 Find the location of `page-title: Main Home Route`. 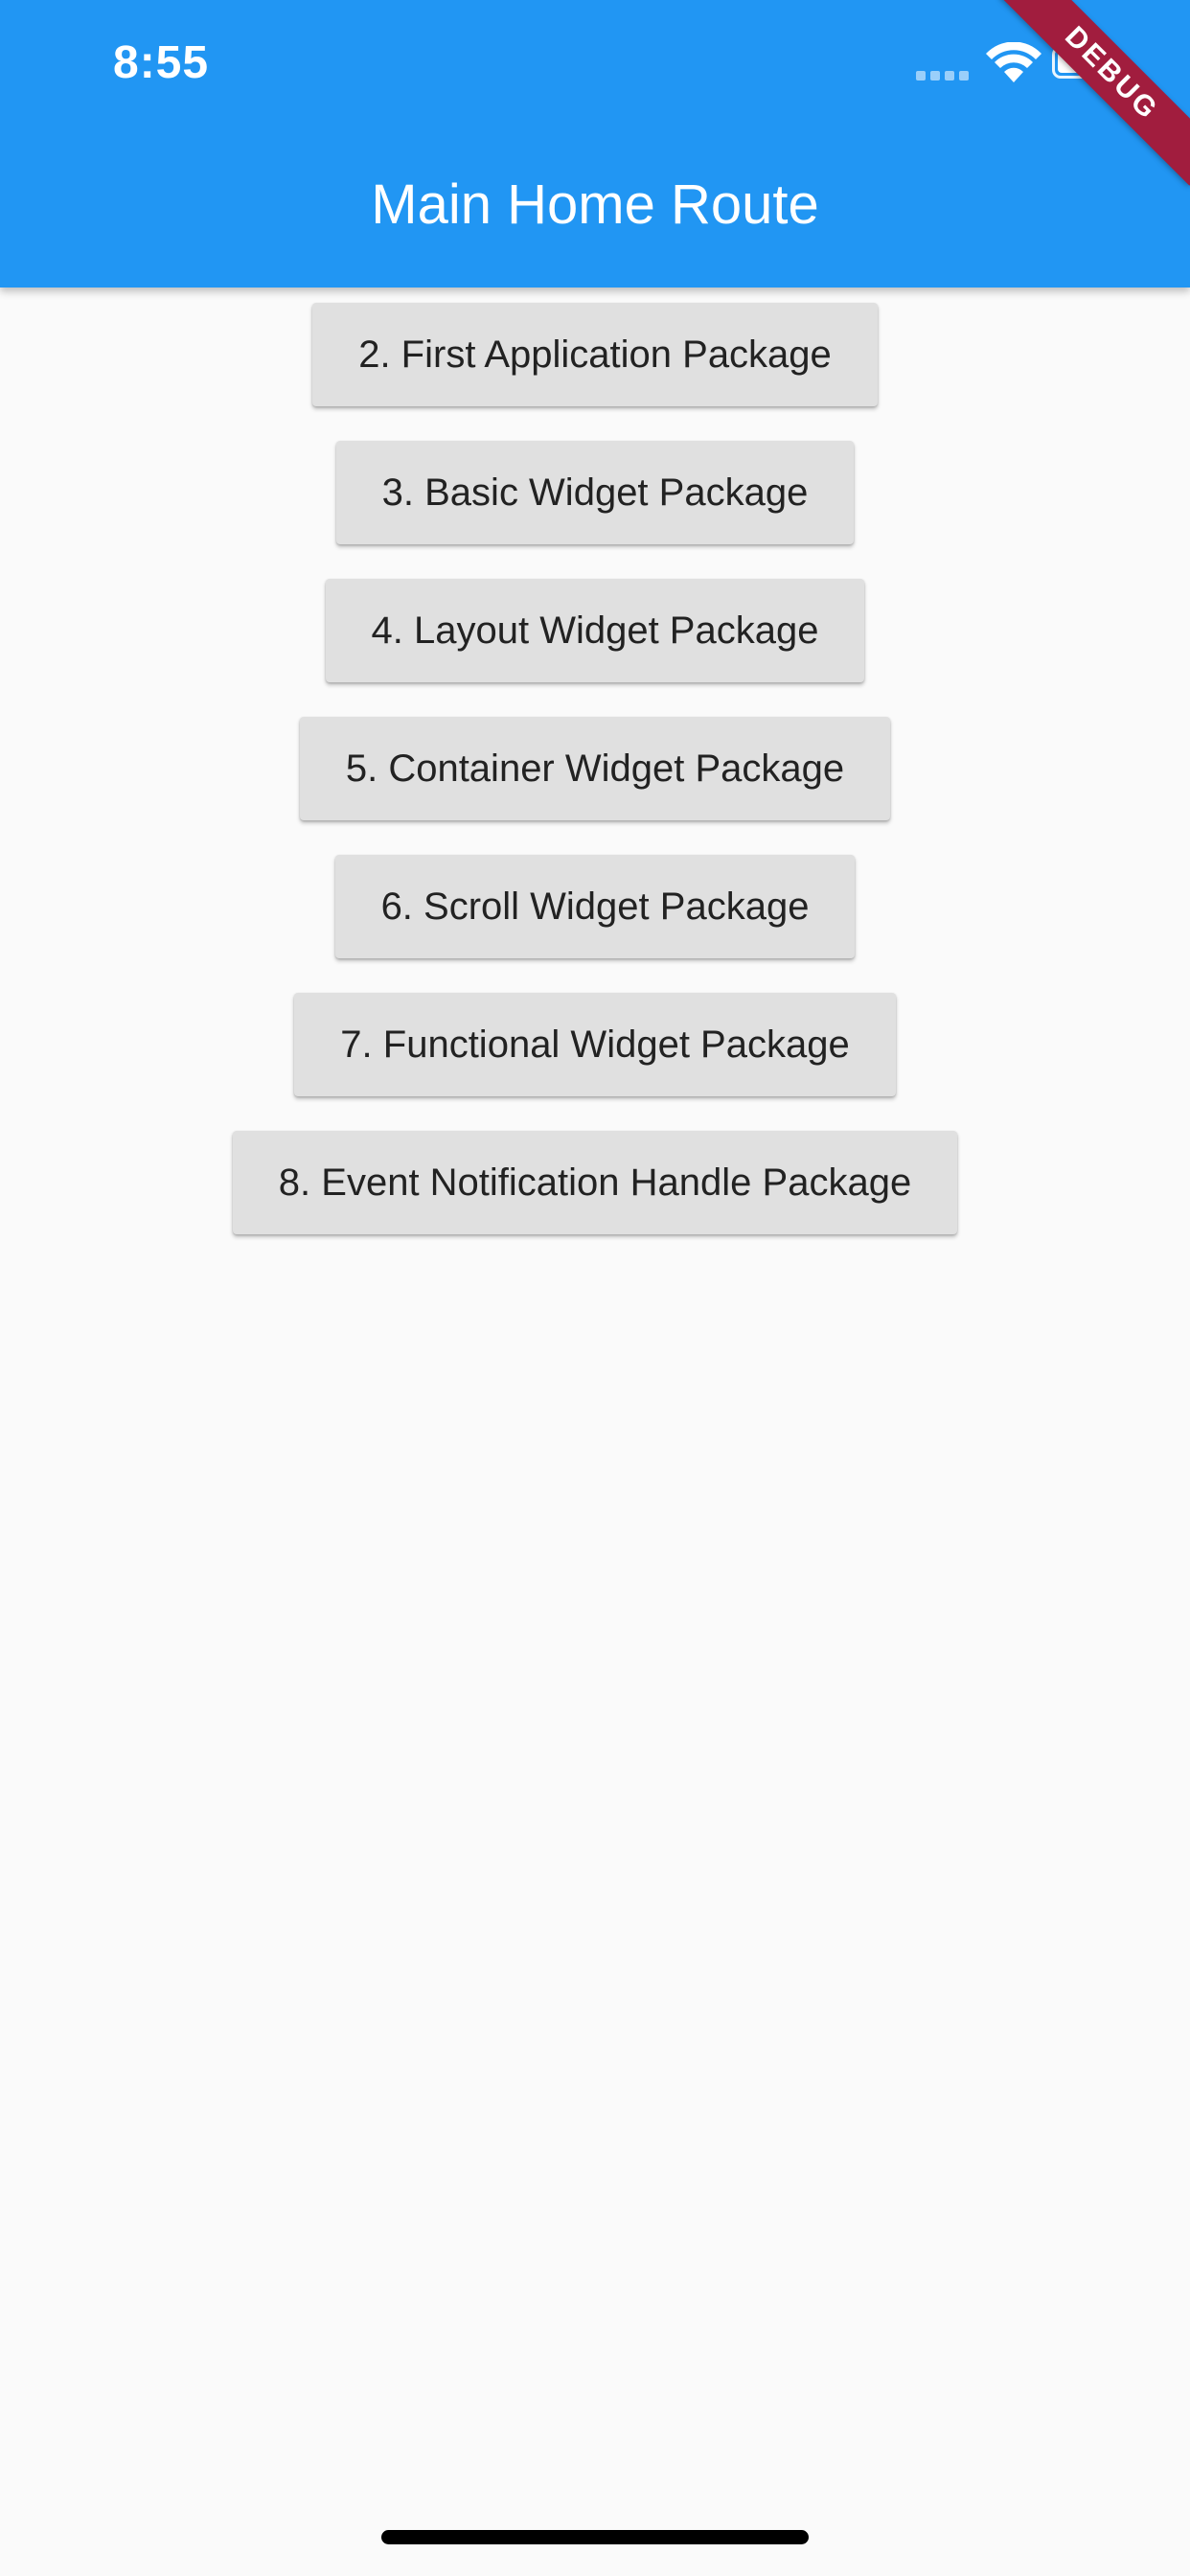

page-title: Main Home Route is located at coordinates (595, 204).